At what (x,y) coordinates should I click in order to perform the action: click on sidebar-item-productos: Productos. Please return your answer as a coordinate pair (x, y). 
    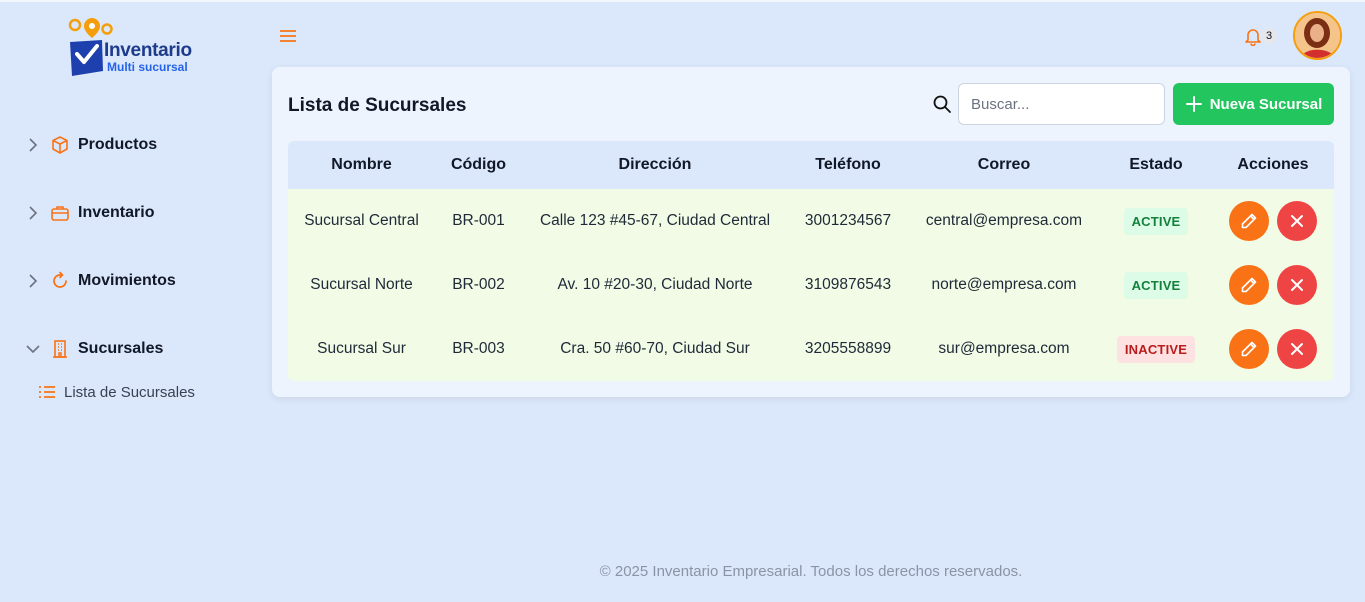
    Looking at the image, I should click on (91, 145).